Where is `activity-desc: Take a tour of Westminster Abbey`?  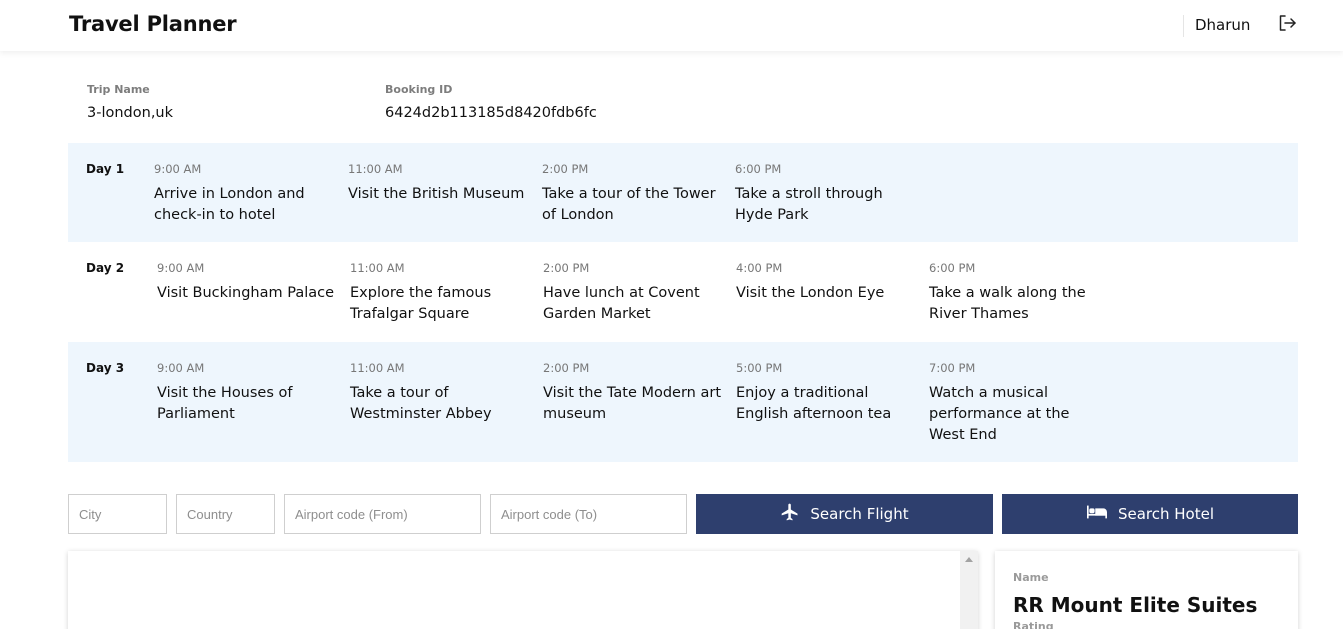
activity-desc: Take a tour of Westminster Abbey is located at coordinates (421, 403).